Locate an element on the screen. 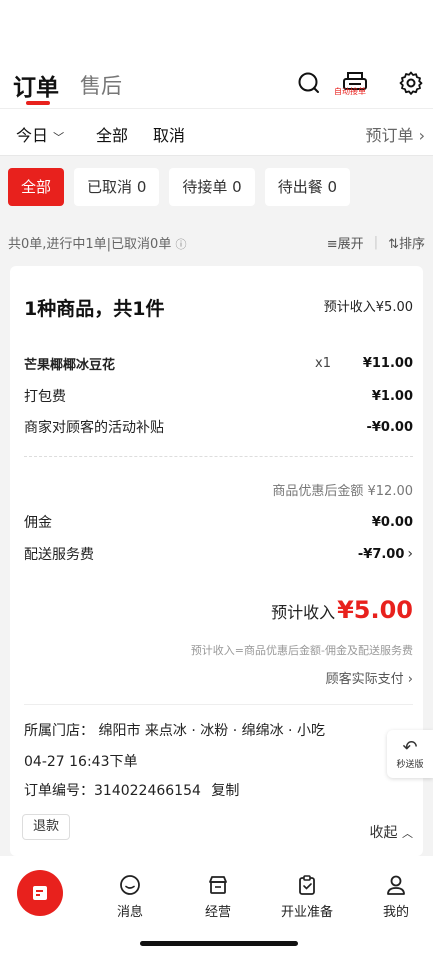 The image size is (433, 955). order-number-value: 314022466154 is located at coordinates (147, 791).